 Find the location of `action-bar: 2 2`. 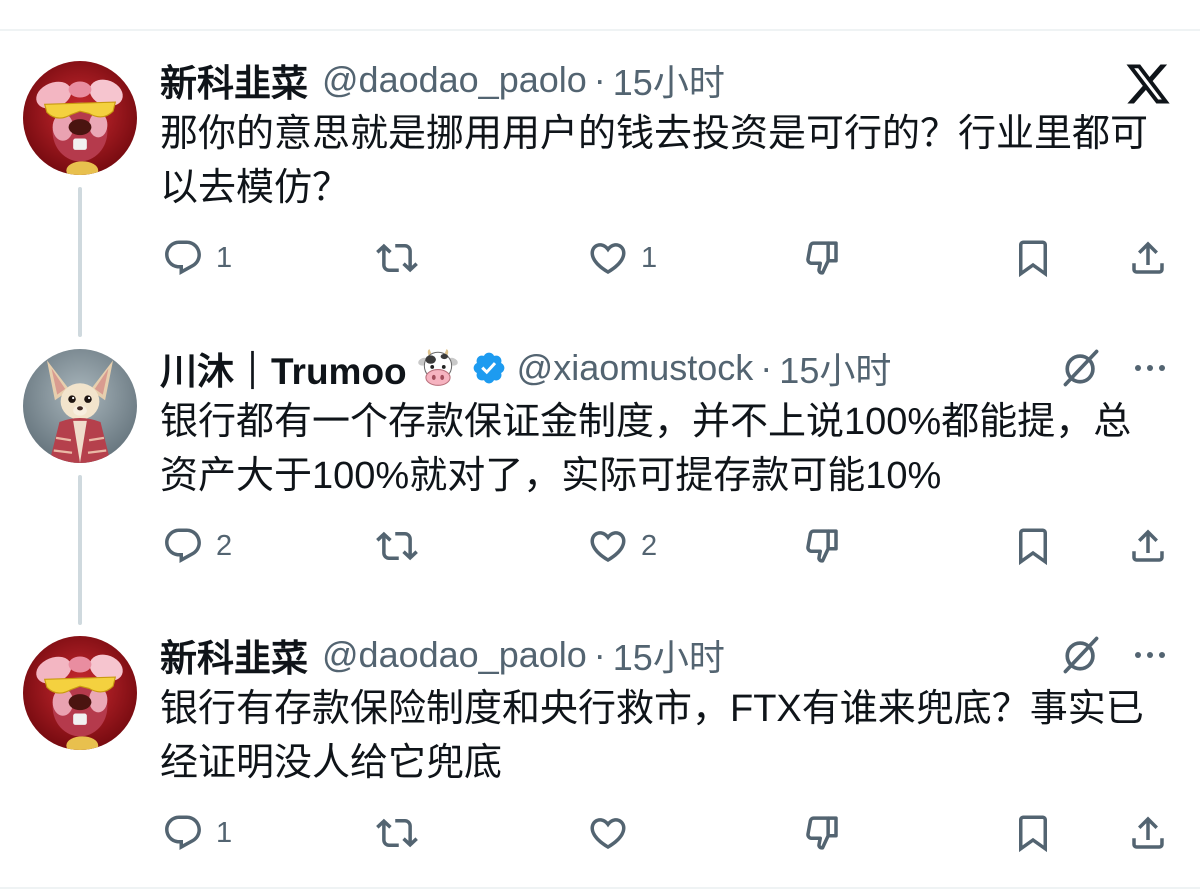

action-bar: 2 2 is located at coordinates (600, 546).